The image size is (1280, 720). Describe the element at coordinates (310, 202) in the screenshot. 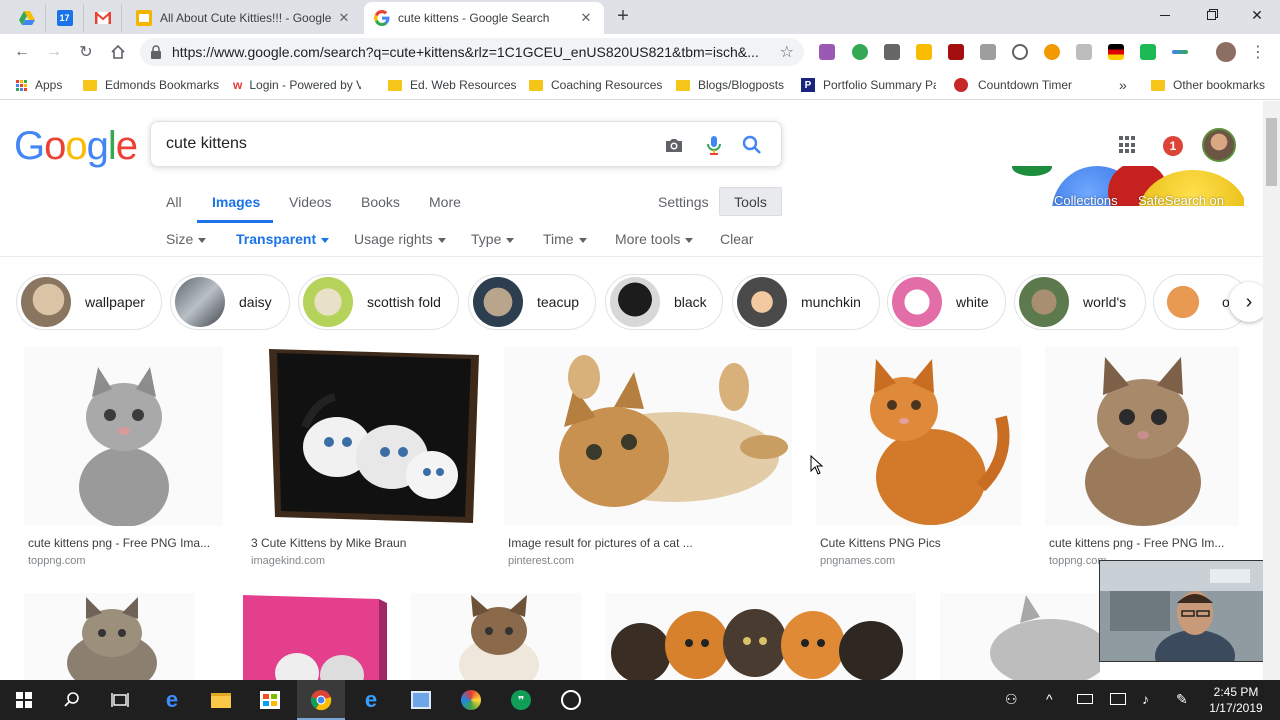

I see `tab-videos: Videos` at that location.